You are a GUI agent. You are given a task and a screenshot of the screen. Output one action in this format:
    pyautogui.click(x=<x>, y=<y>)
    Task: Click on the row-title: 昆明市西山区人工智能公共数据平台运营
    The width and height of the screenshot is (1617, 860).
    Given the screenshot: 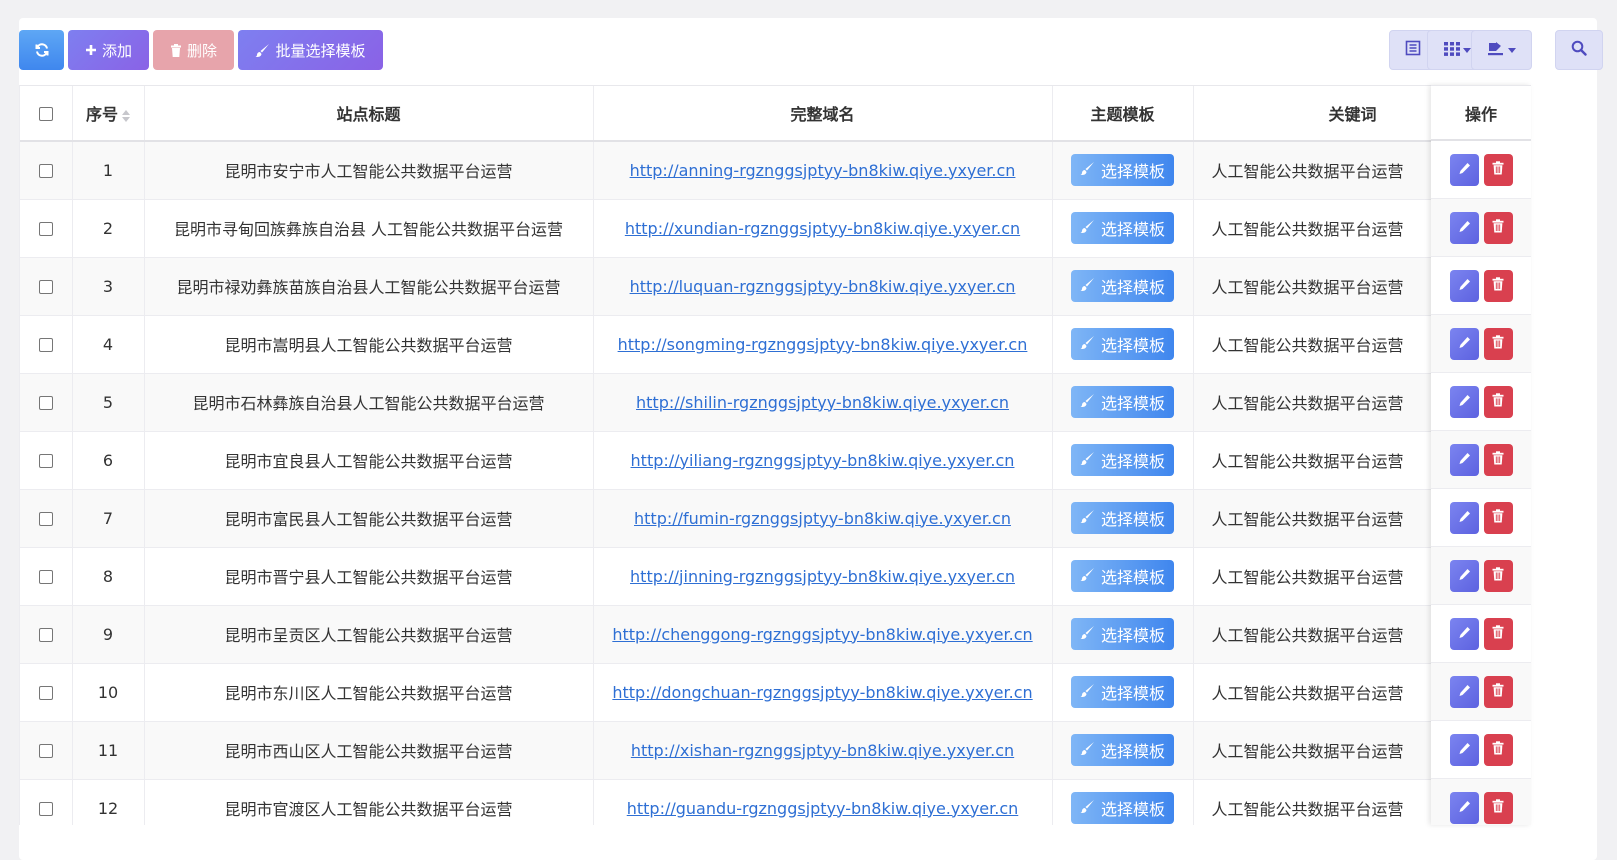 What is the action you would take?
    pyautogui.click(x=369, y=750)
    